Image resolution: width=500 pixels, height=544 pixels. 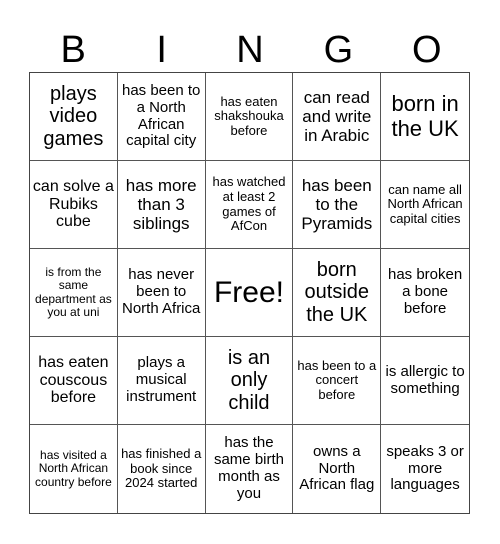 What do you see at coordinates (249, 381) in the screenshot?
I see `bingo-cell: is an only child` at bounding box center [249, 381].